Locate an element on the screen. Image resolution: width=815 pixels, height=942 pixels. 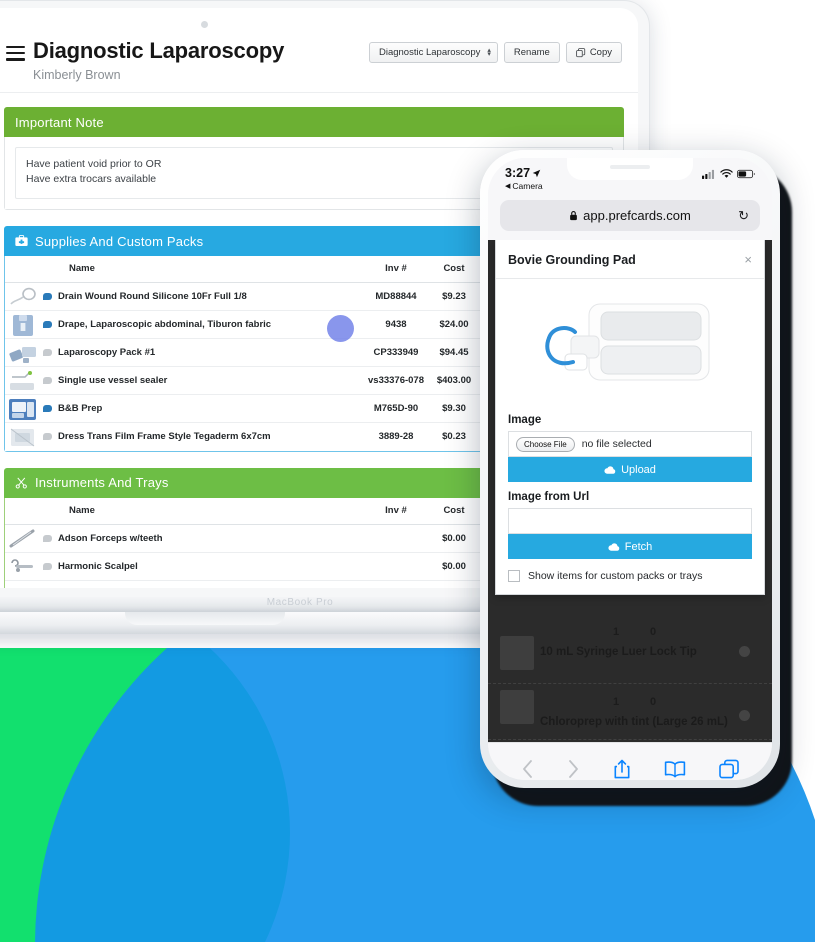
fetch-button: Fetch is located at coordinates (630, 546).